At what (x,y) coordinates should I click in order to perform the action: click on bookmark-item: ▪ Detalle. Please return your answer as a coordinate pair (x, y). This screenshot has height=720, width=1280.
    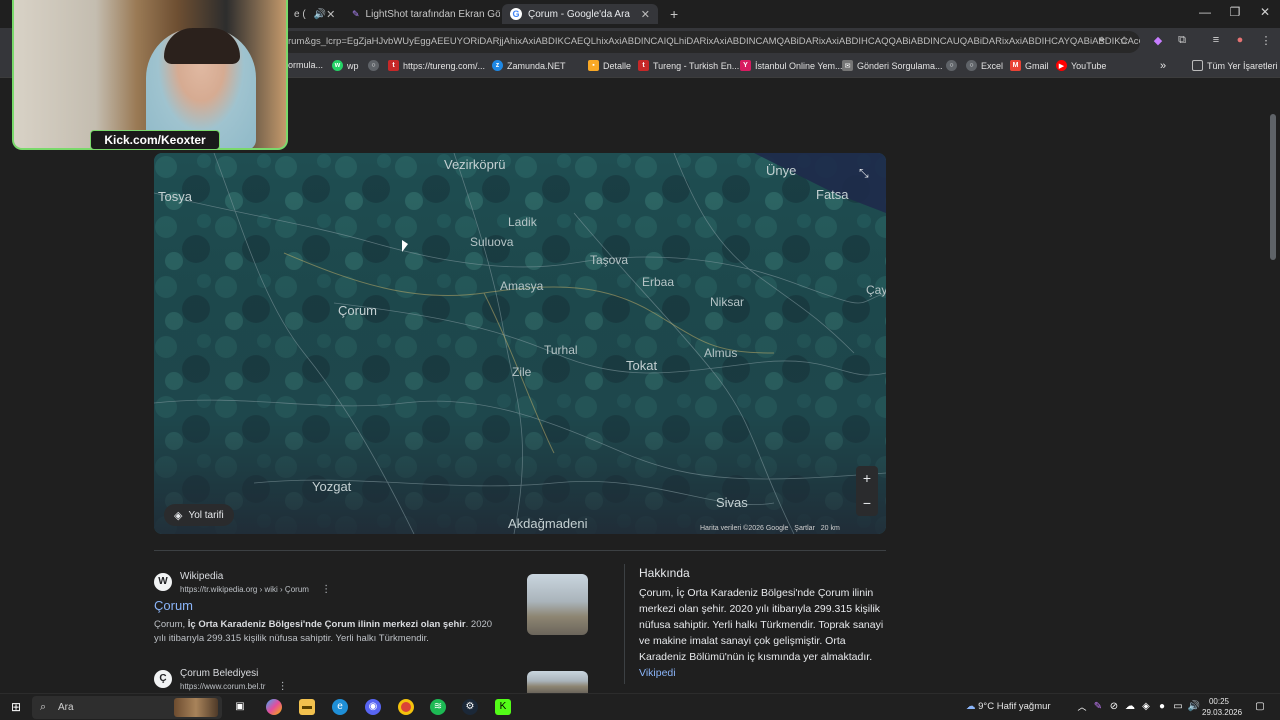
    Looking at the image, I should click on (609, 65).